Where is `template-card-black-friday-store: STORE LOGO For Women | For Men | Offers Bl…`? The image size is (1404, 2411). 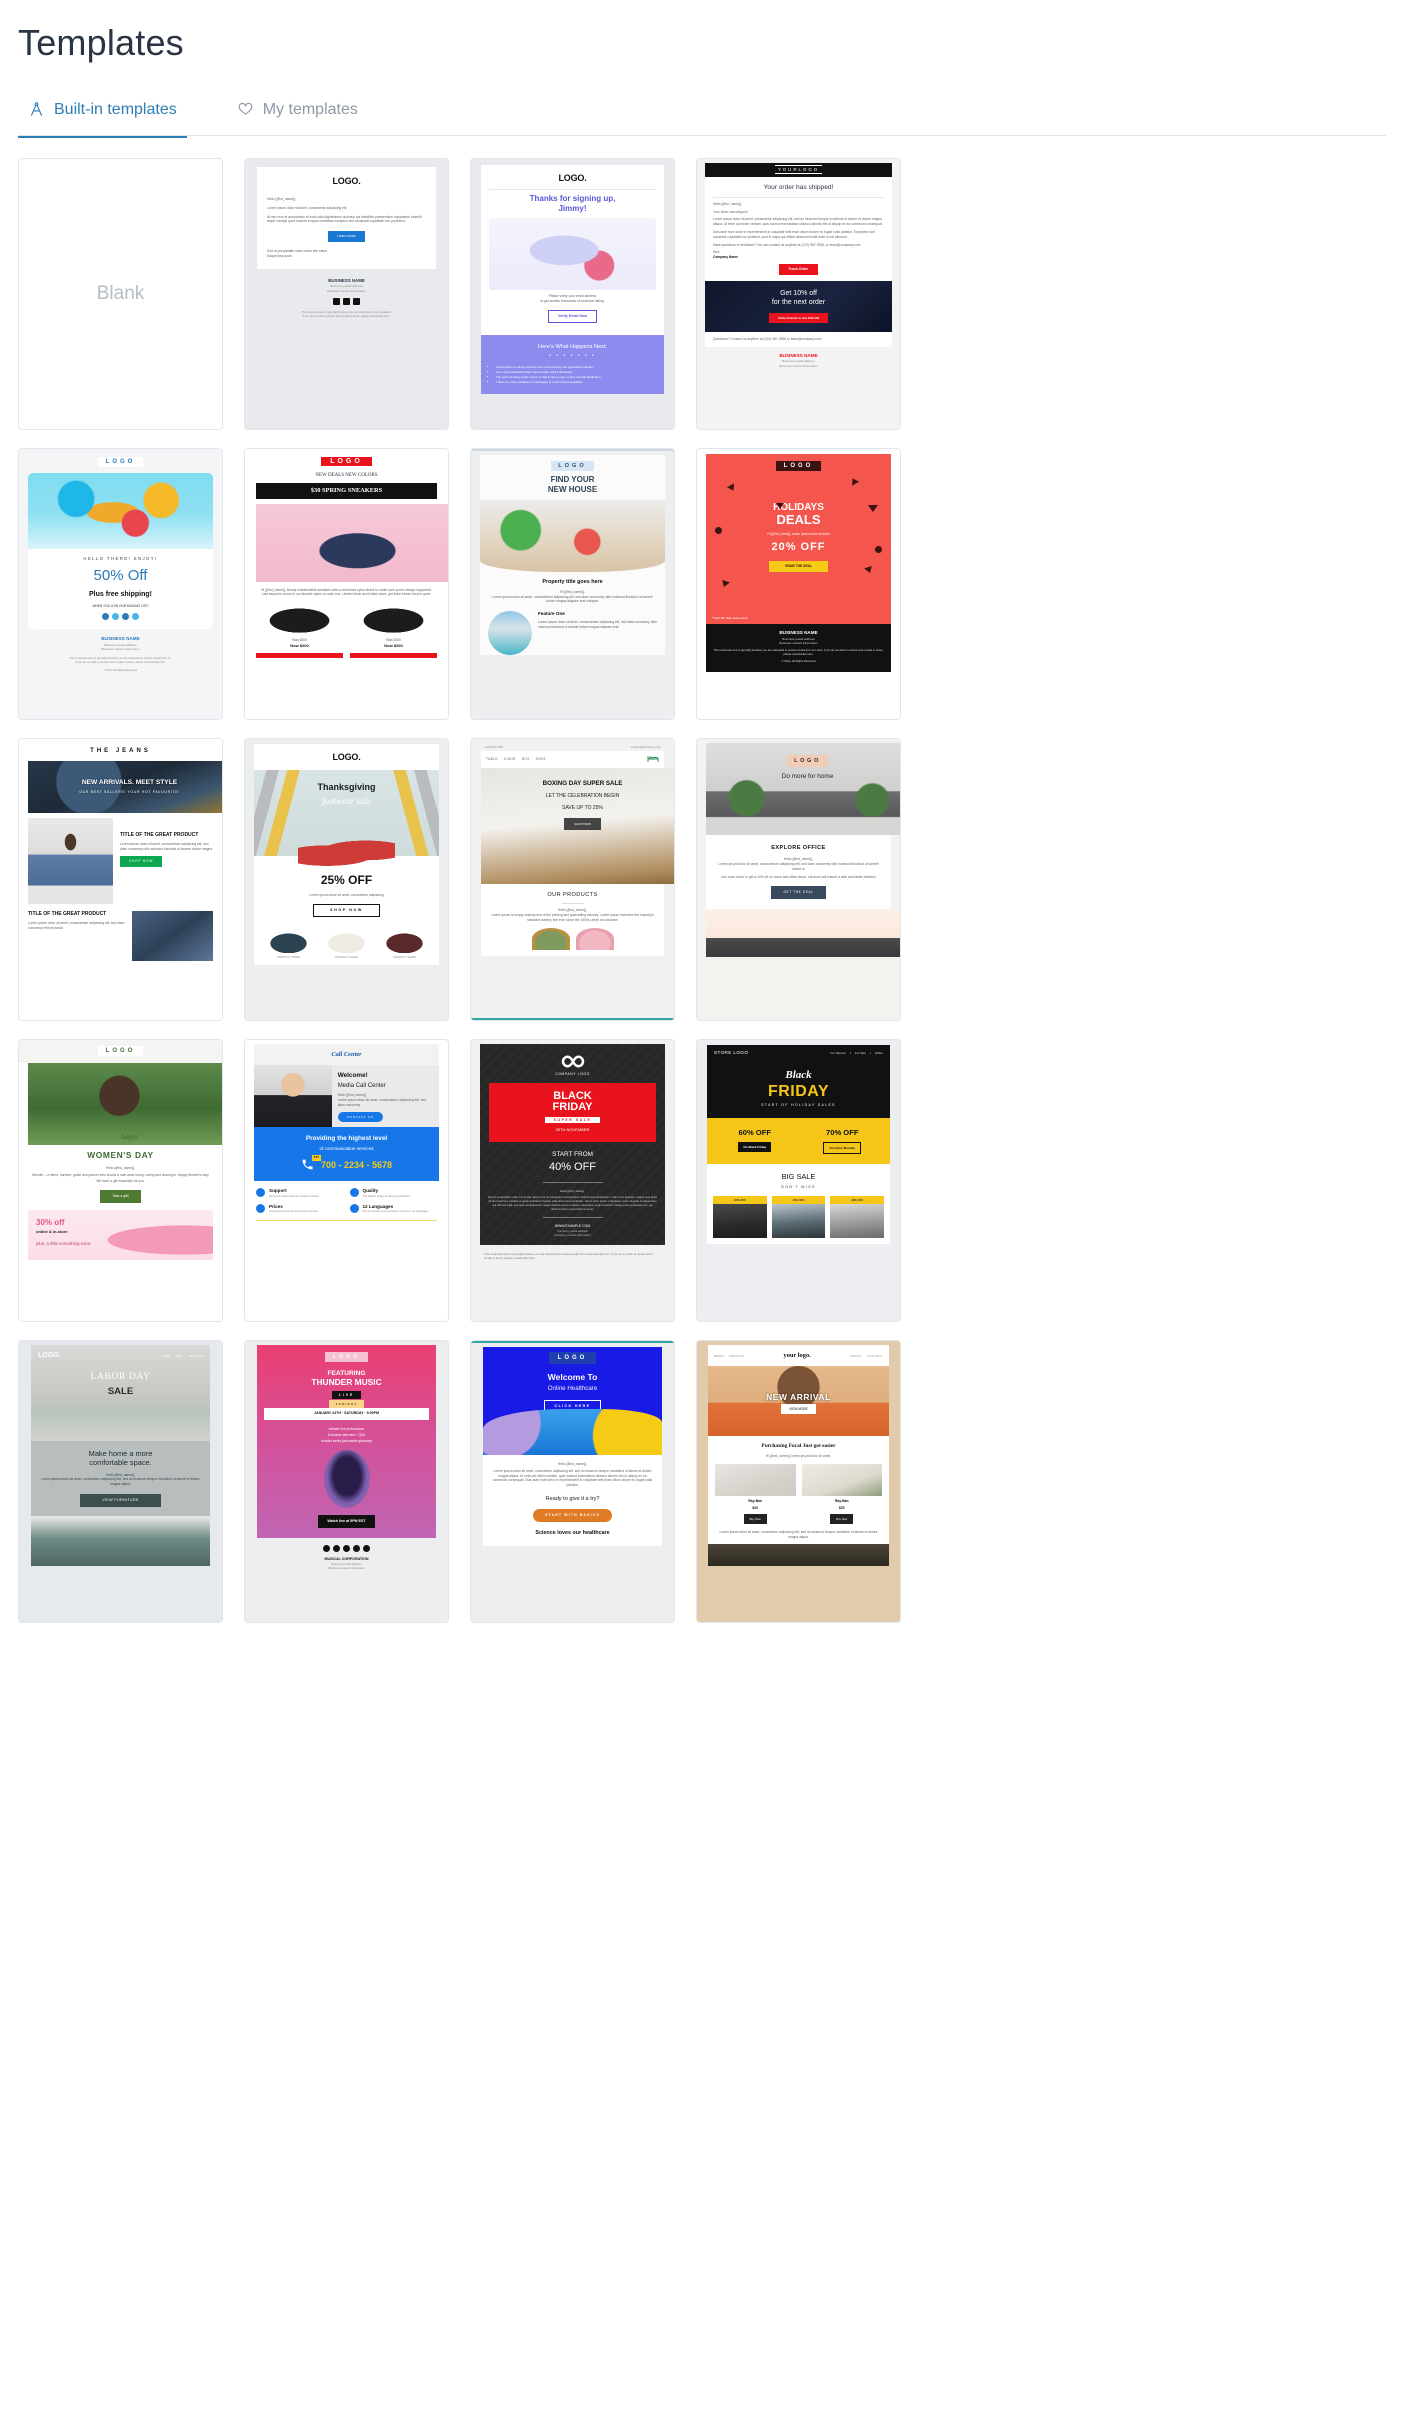
template-card-black-friday-store: STORE LOGO For Women | For Men | Offers Bl… is located at coordinates (798, 1180).